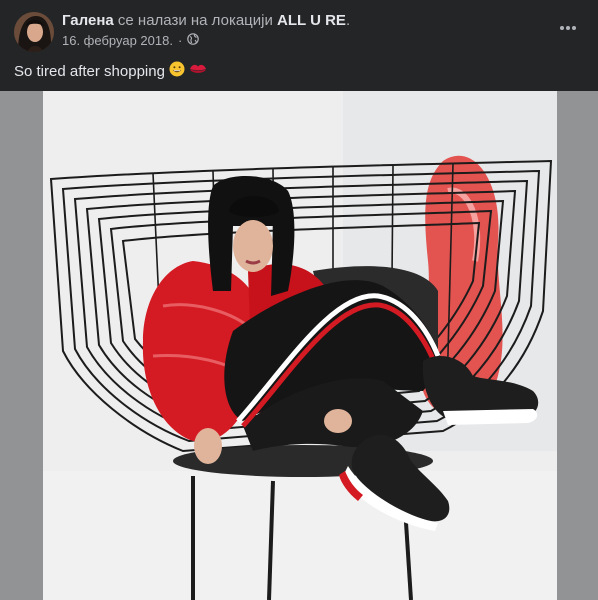 This screenshot has height=600, width=598. Describe the element at coordinates (88, 20) in the screenshot. I see `author-name: Галена` at that location.